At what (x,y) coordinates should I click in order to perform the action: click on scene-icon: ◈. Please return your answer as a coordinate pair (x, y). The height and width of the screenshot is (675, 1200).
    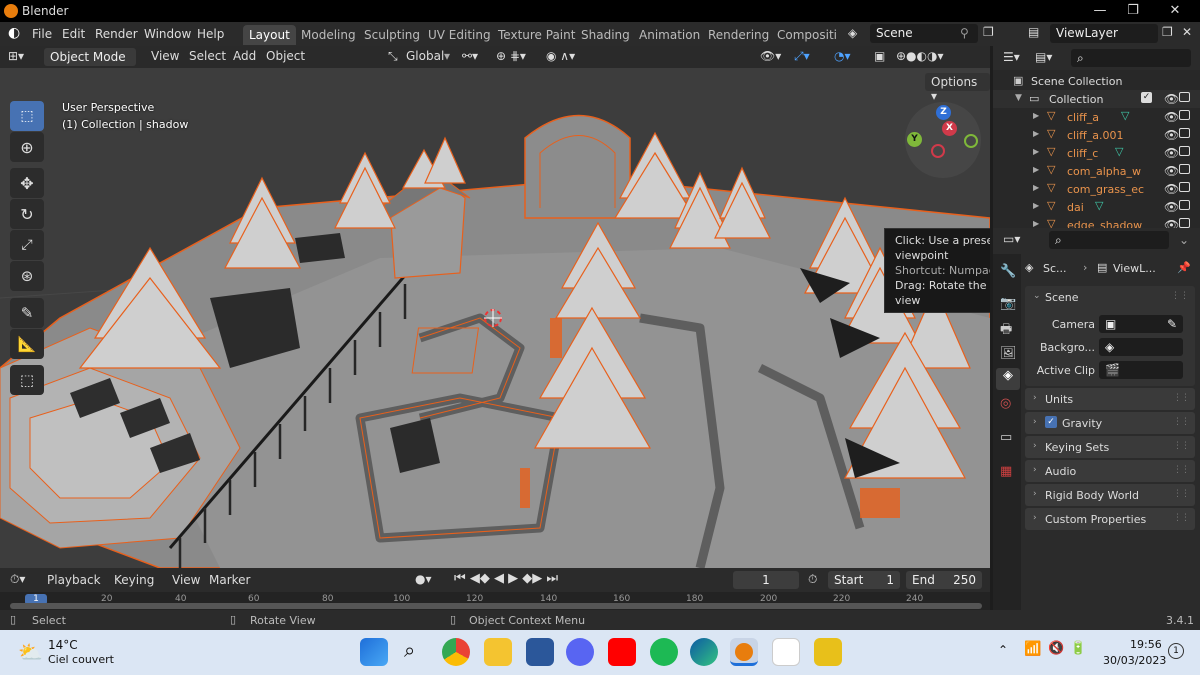
    Looking at the image, I should click on (852, 33).